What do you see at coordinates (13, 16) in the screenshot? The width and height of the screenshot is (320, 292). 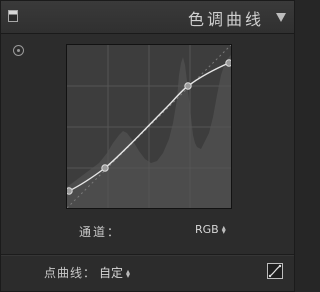 I see `panel-toggle-icon` at bounding box center [13, 16].